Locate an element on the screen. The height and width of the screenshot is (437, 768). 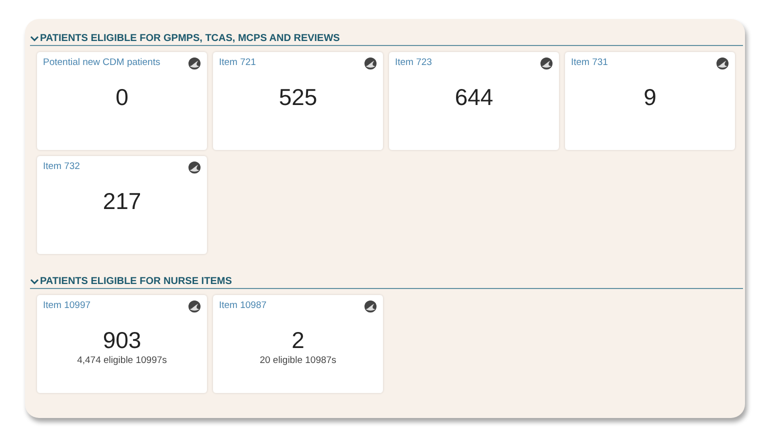
section-title: PATIENTS ELIGIBLE FOR NURSE ITEMS is located at coordinates (136, 281).